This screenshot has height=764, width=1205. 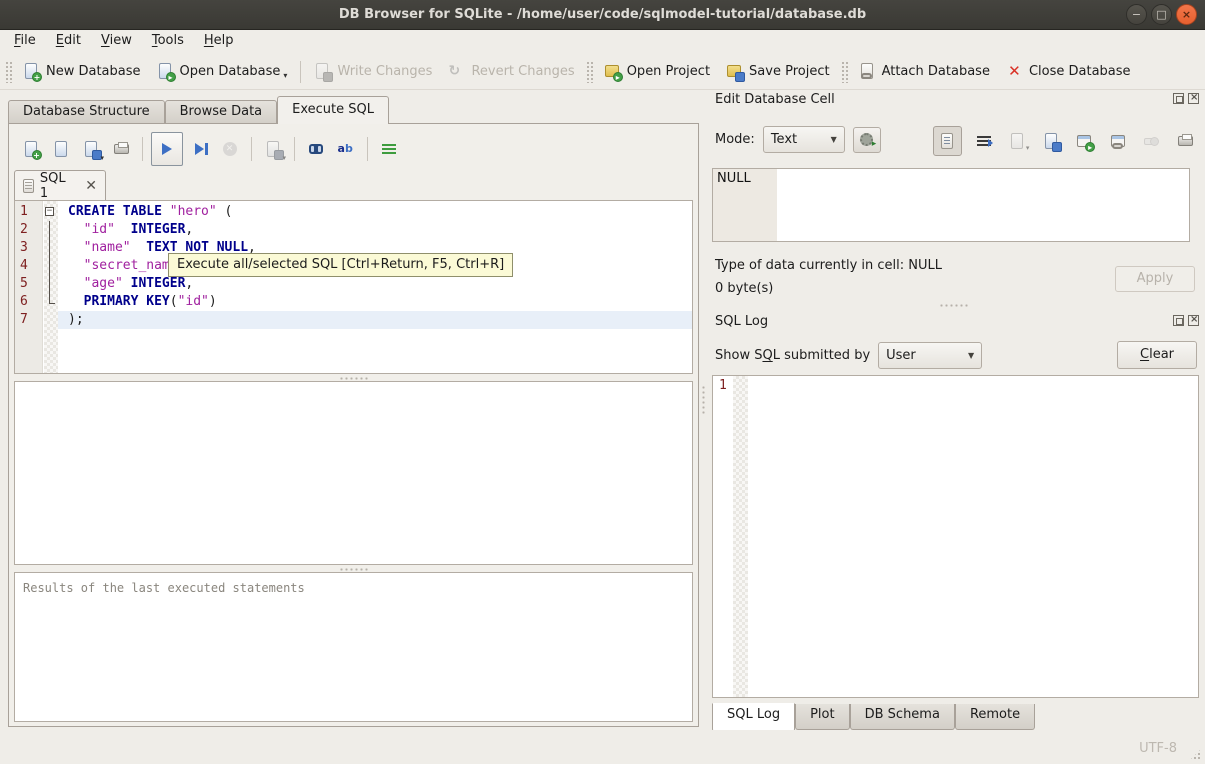 I want to click on print-button, so click(x=121, y=149).